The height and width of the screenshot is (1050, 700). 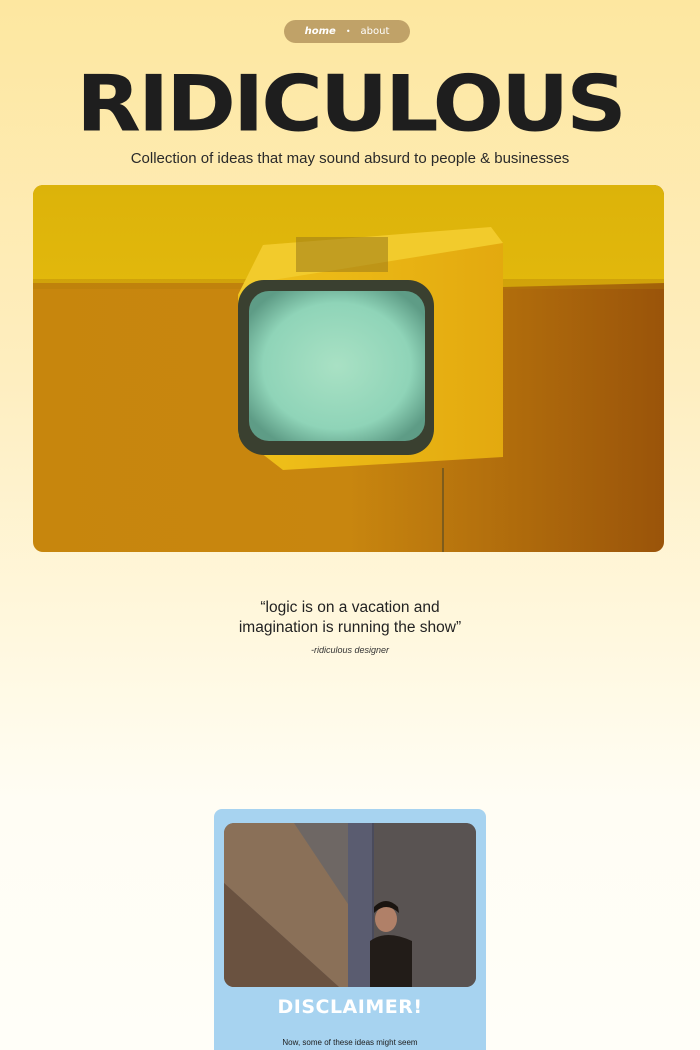 I want to click on top-nav-pill: home • about, so click(x=347, y=31).